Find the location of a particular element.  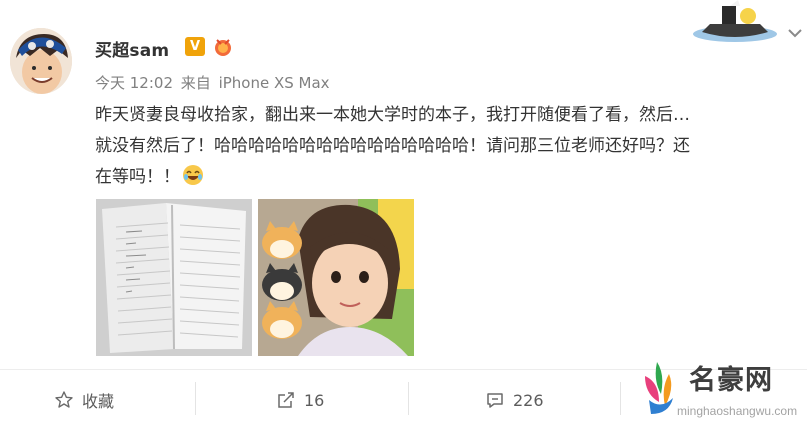

post-device: iPhone XS Max is located at coordinates (274, 83).